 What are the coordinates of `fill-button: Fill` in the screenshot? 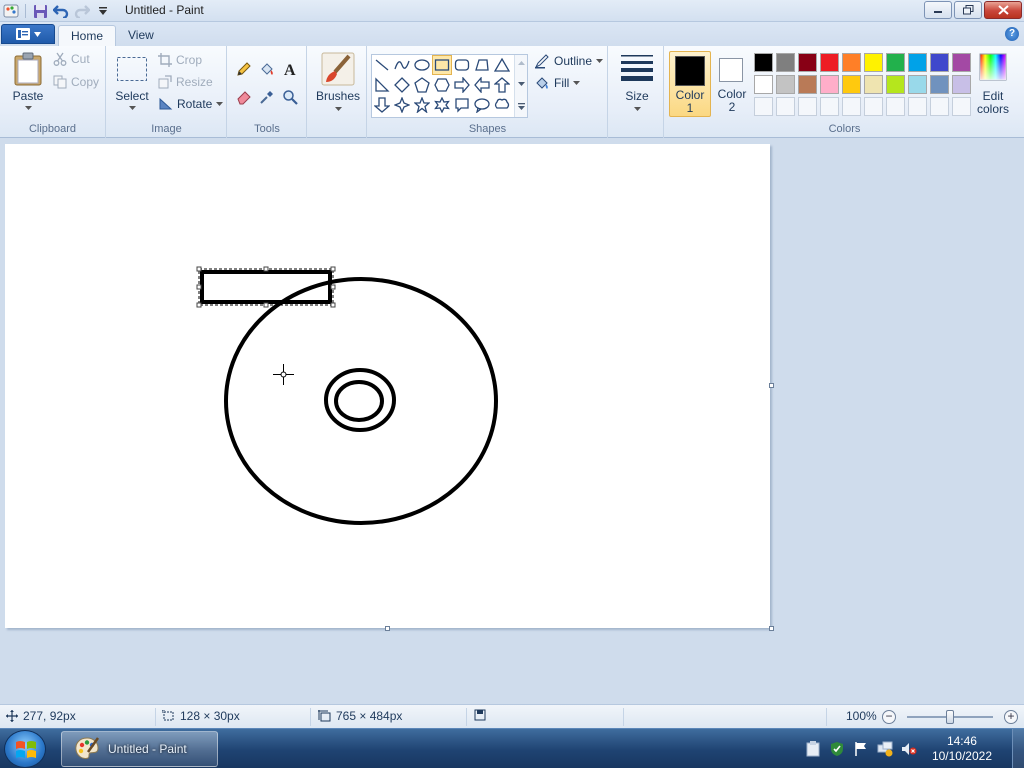 It's located at (557, 83).